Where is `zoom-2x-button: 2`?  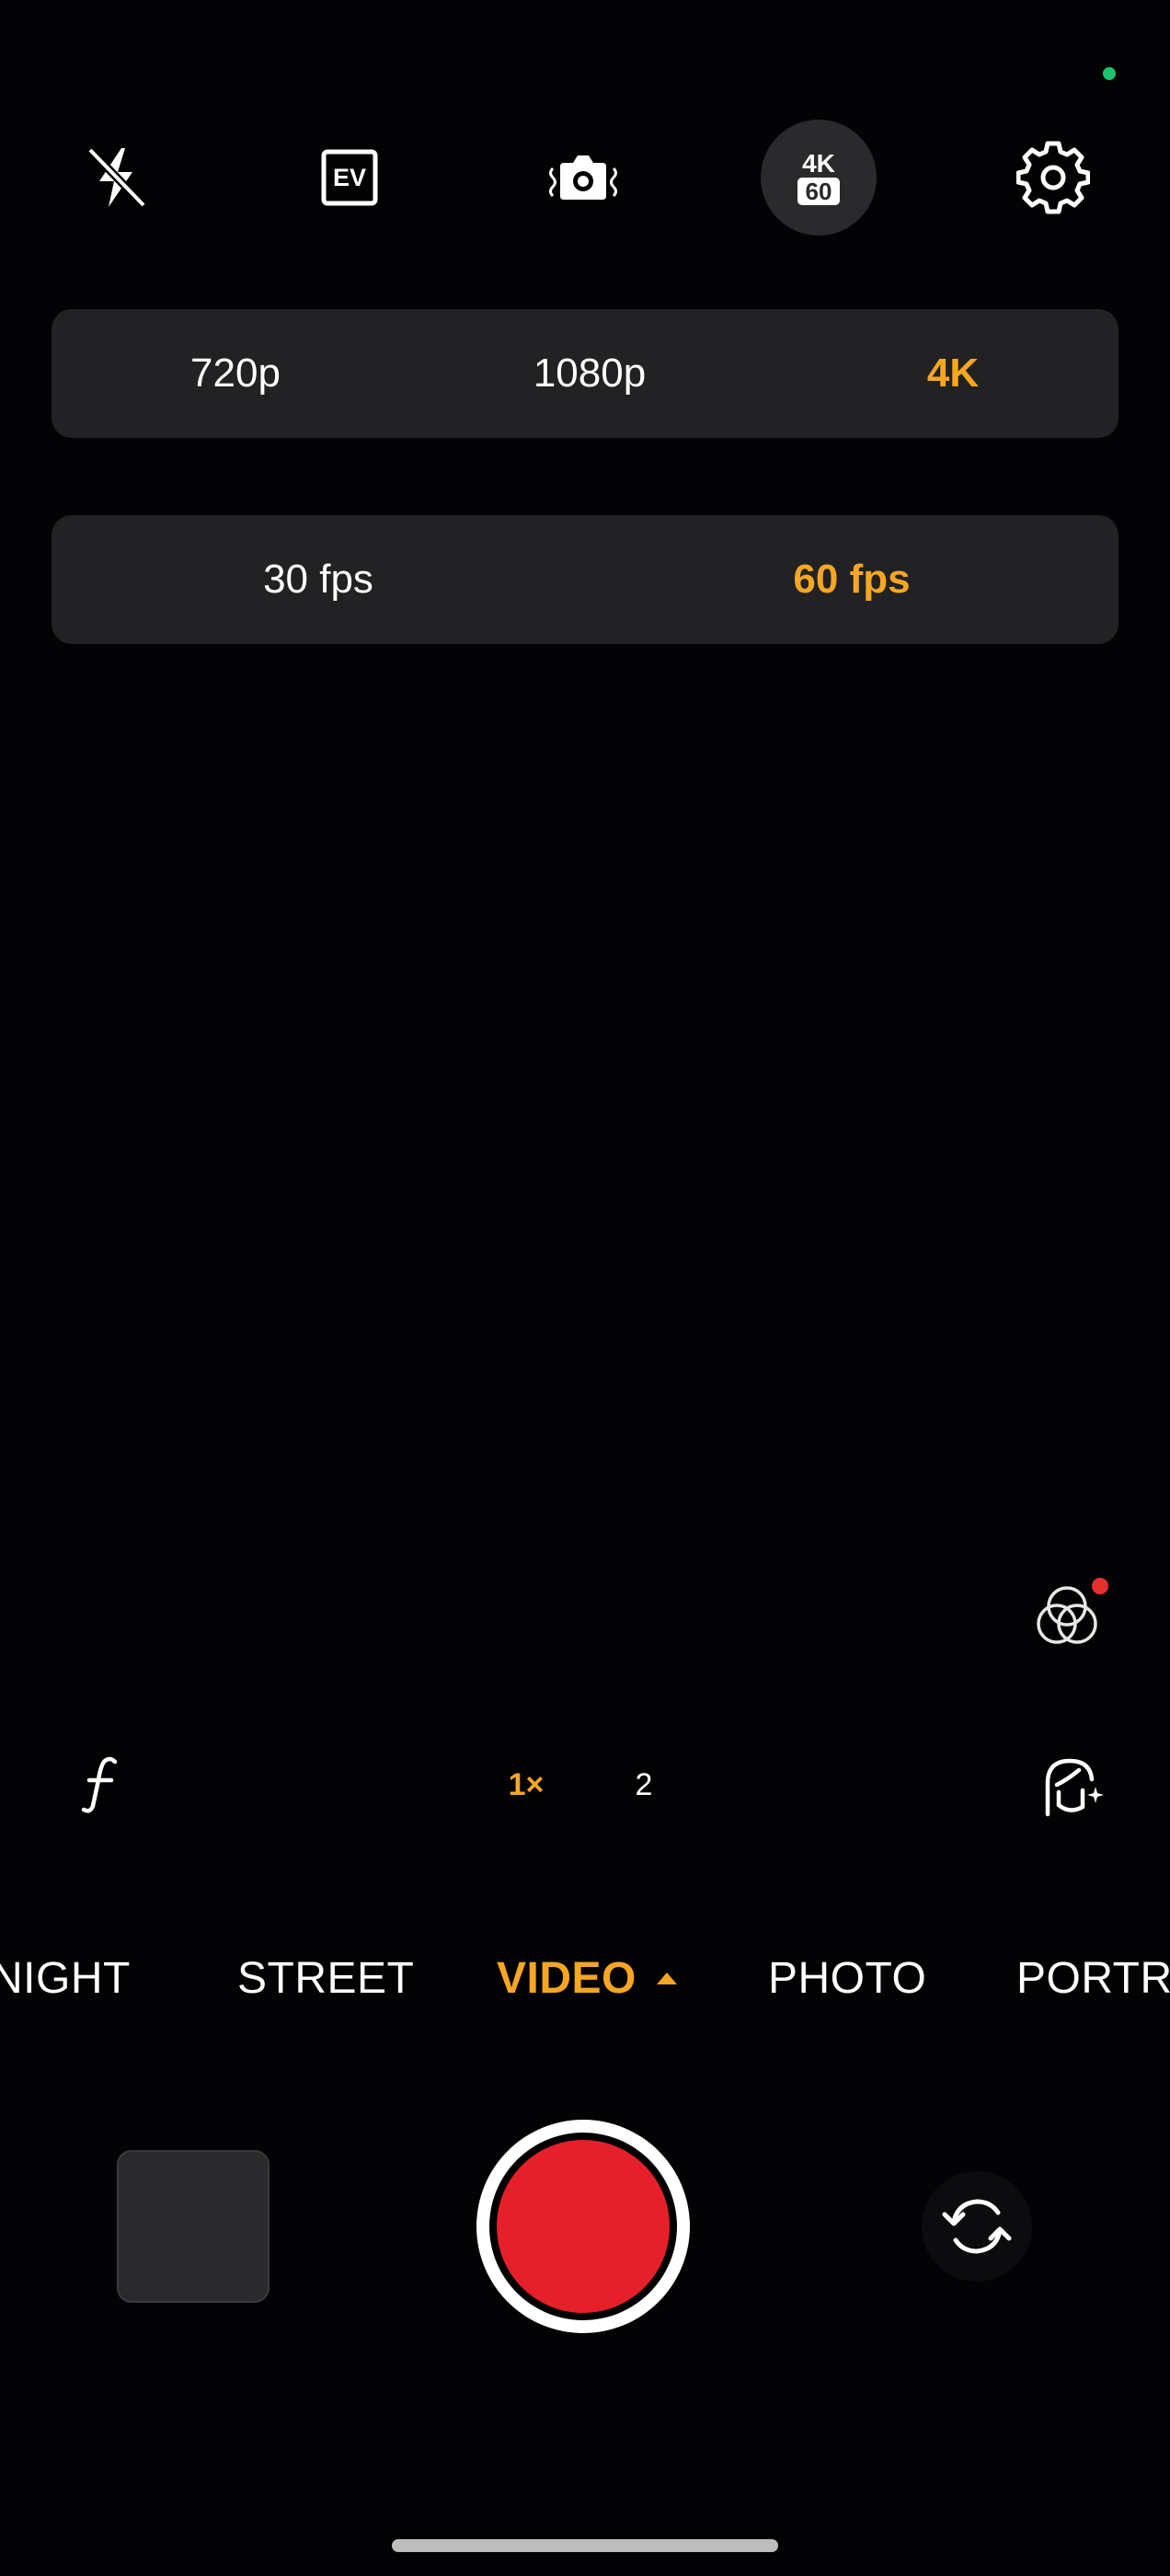
zoom-2x-button: 2 is located at coordinates (643, 1785).